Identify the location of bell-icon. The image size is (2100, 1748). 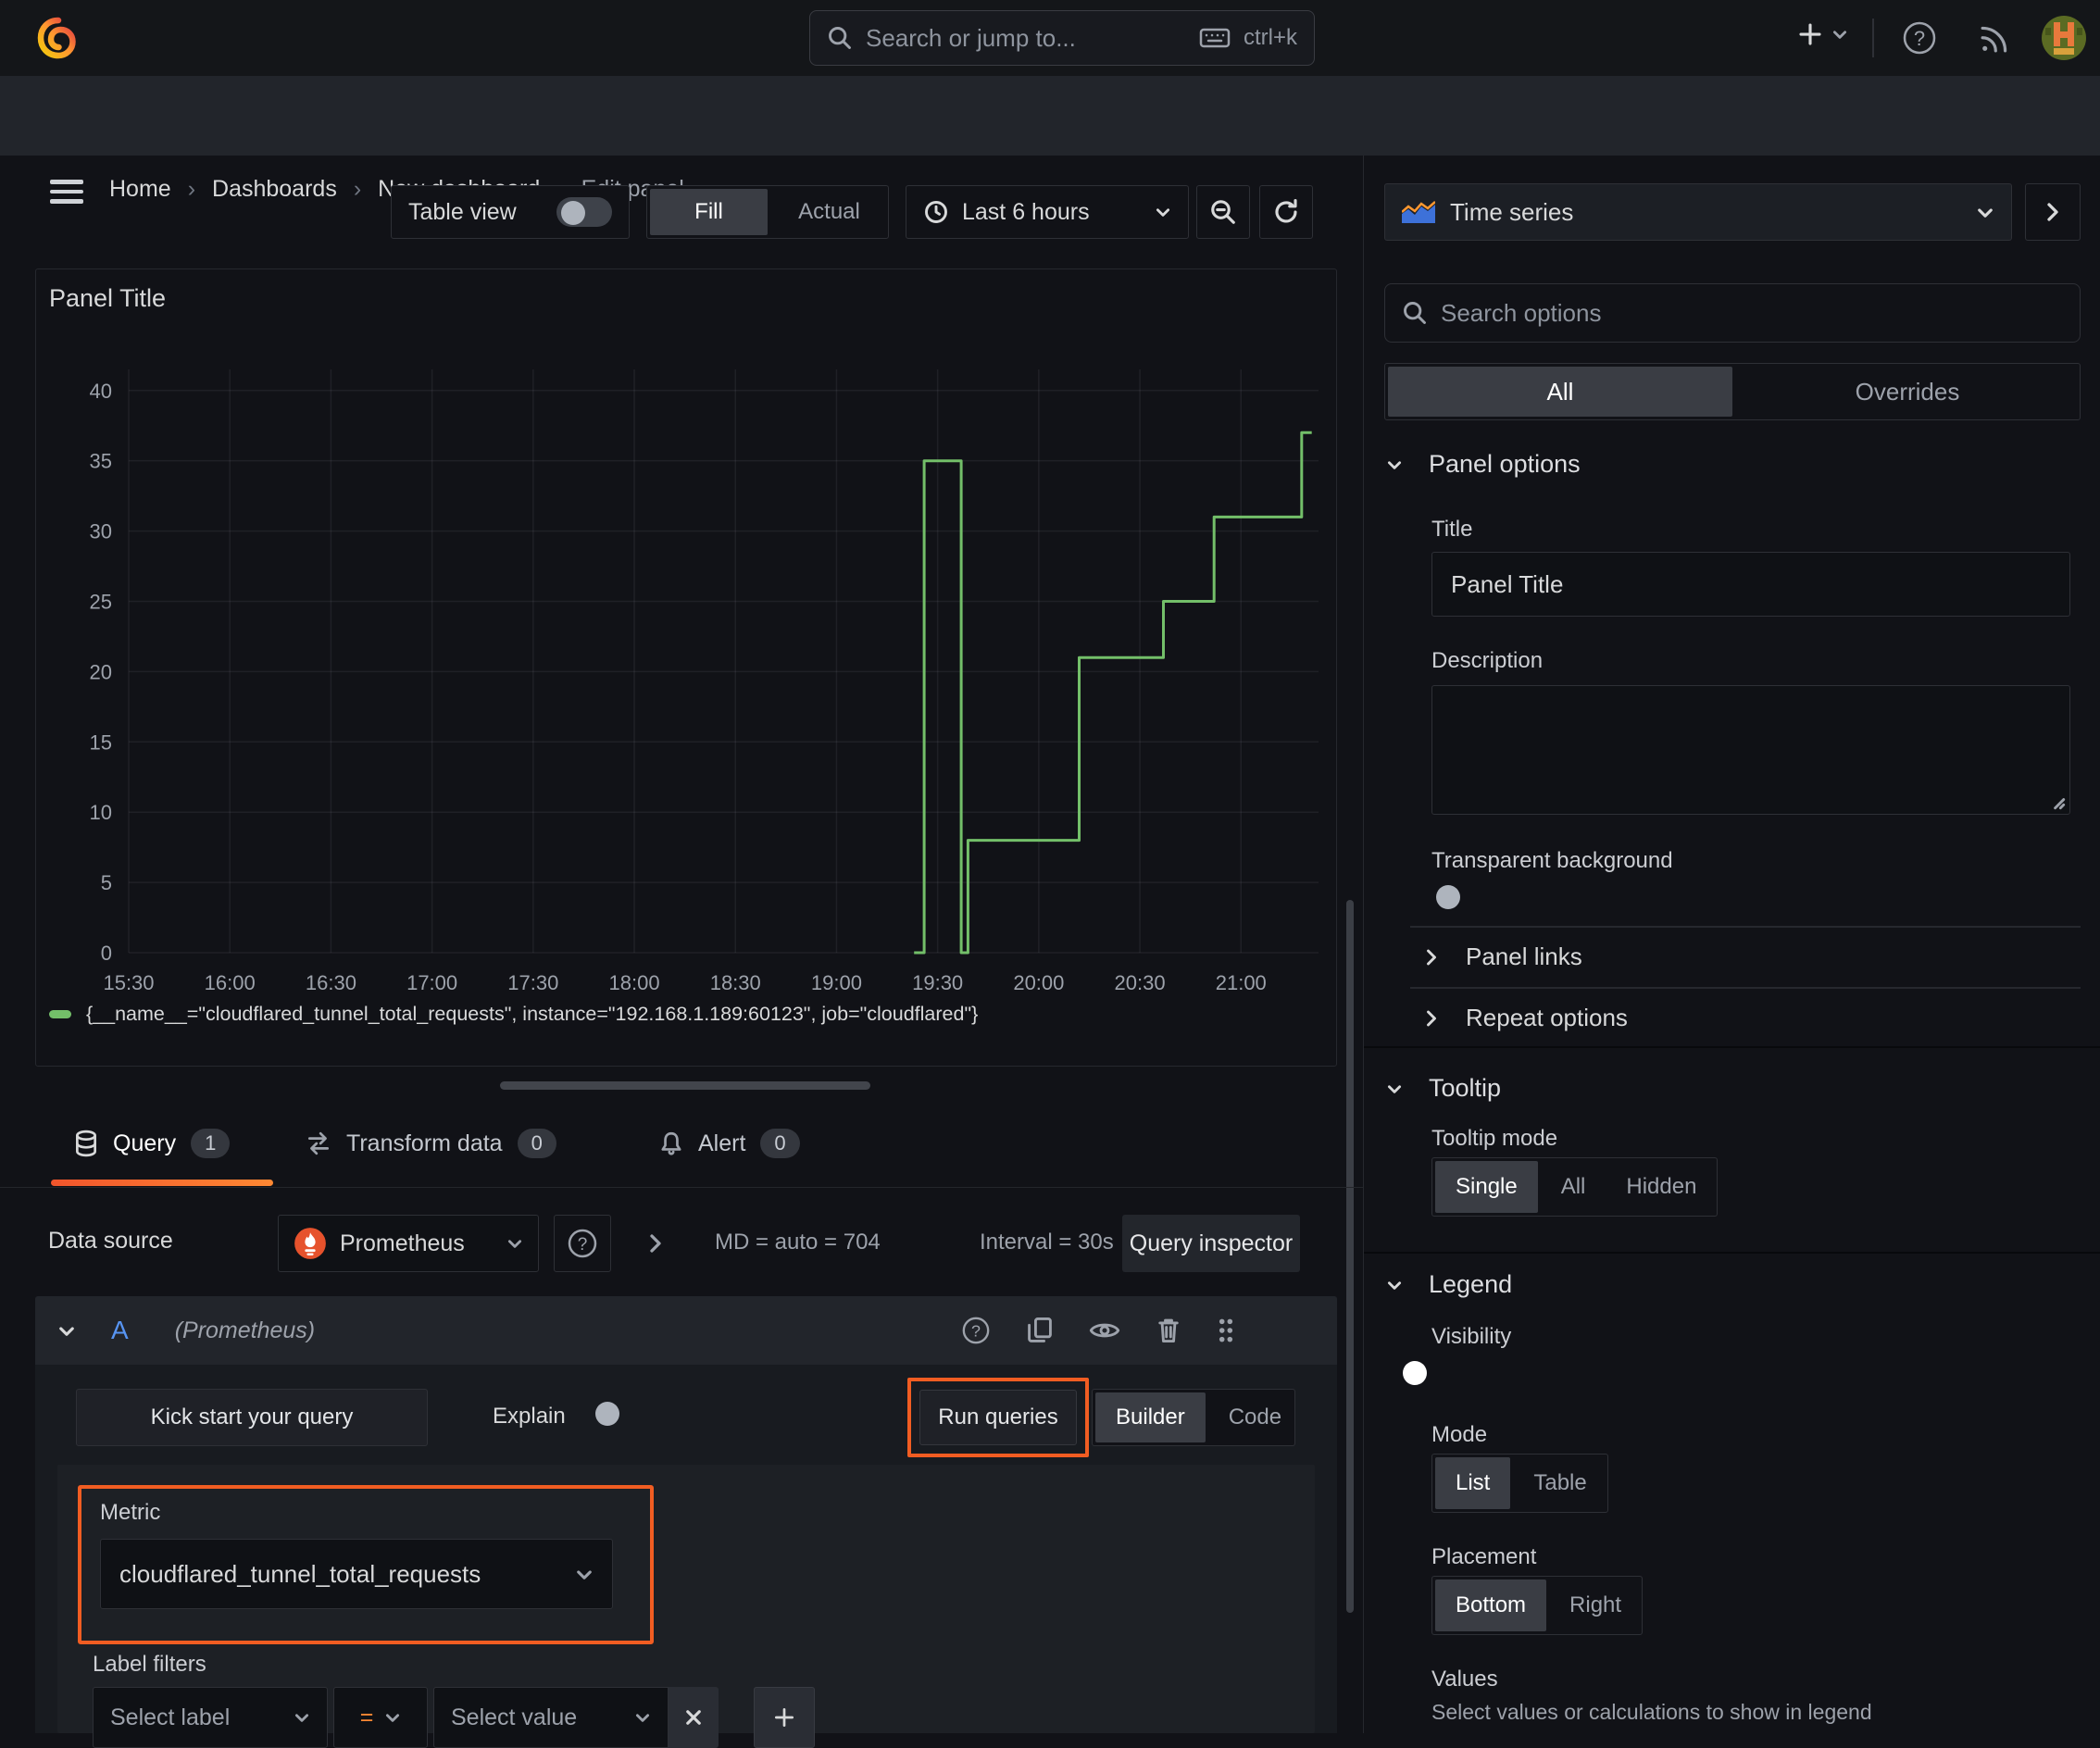
(671, 1143).